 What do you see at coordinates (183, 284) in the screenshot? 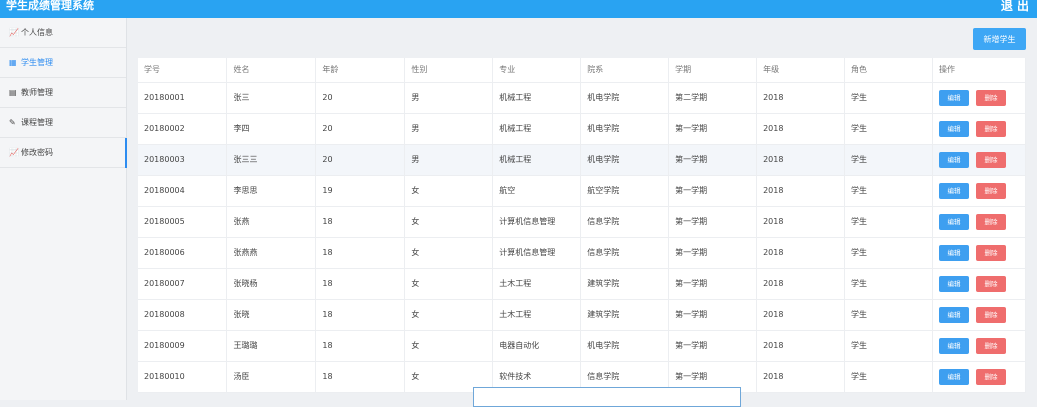
I see `table-cell: 20180007` at bounding box center [183, 284].